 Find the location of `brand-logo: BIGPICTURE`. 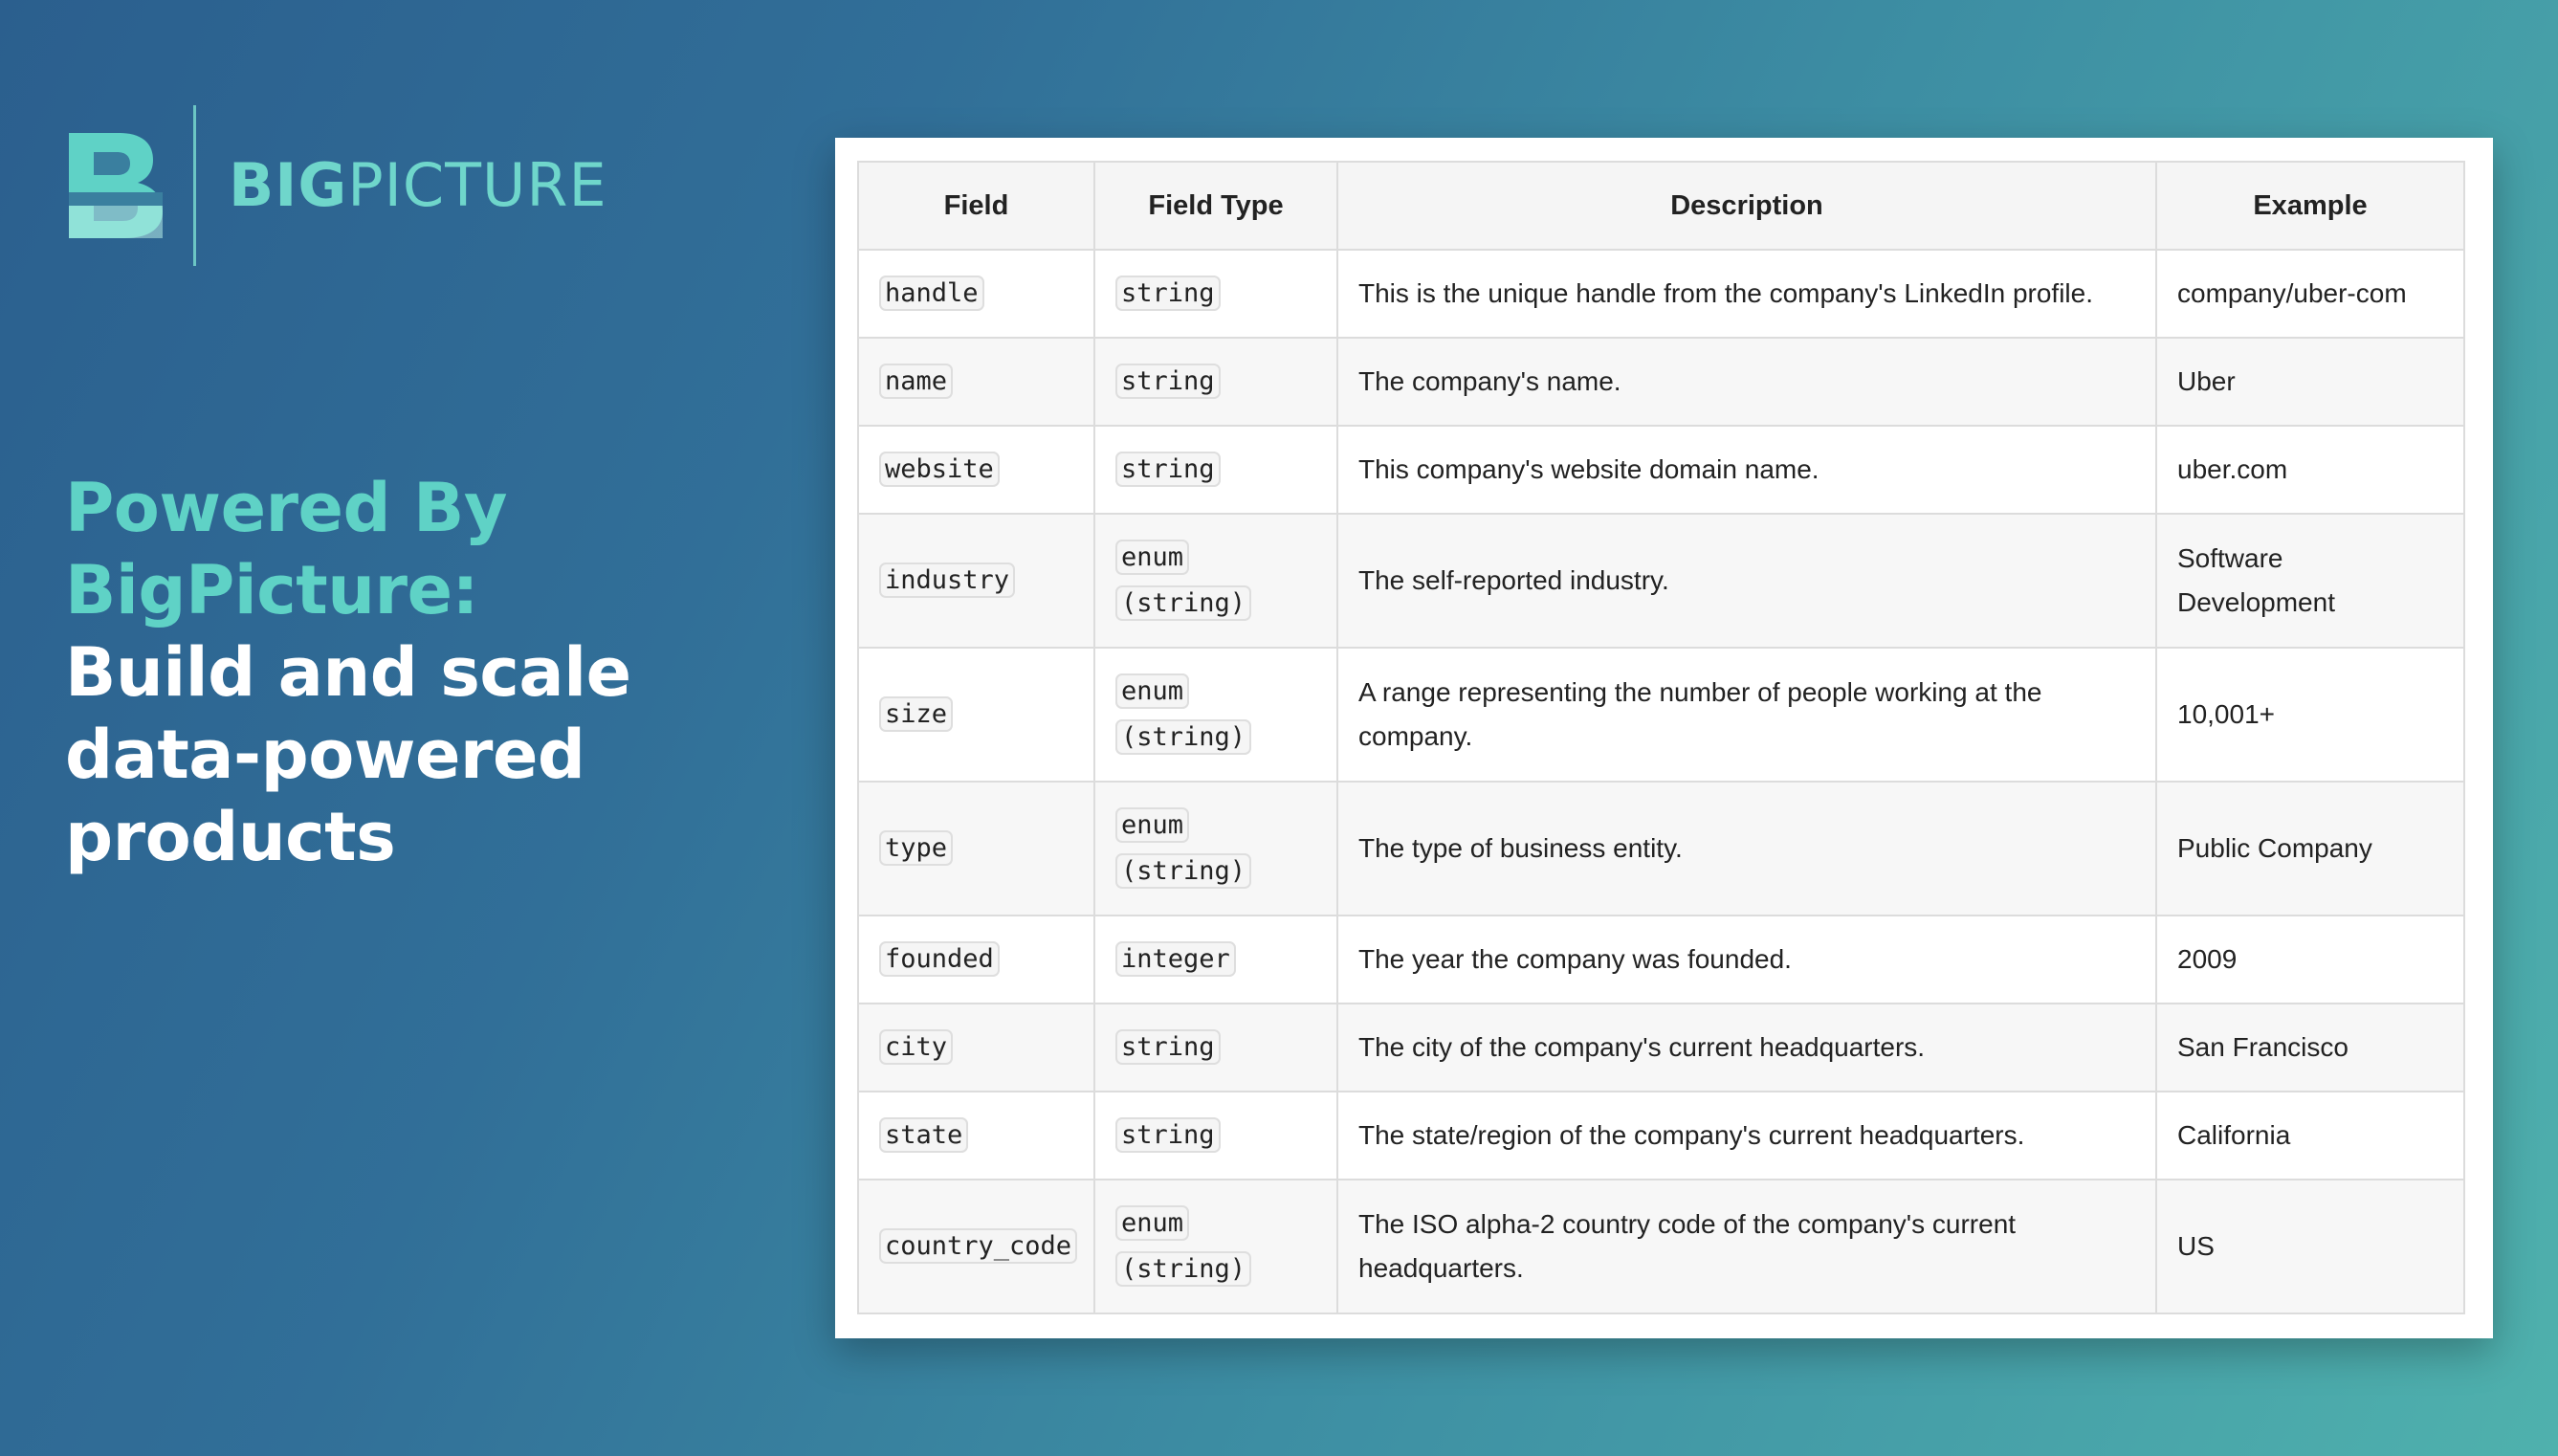

brand-logo: BIGPICTURE is located at coordinates (338, 186).